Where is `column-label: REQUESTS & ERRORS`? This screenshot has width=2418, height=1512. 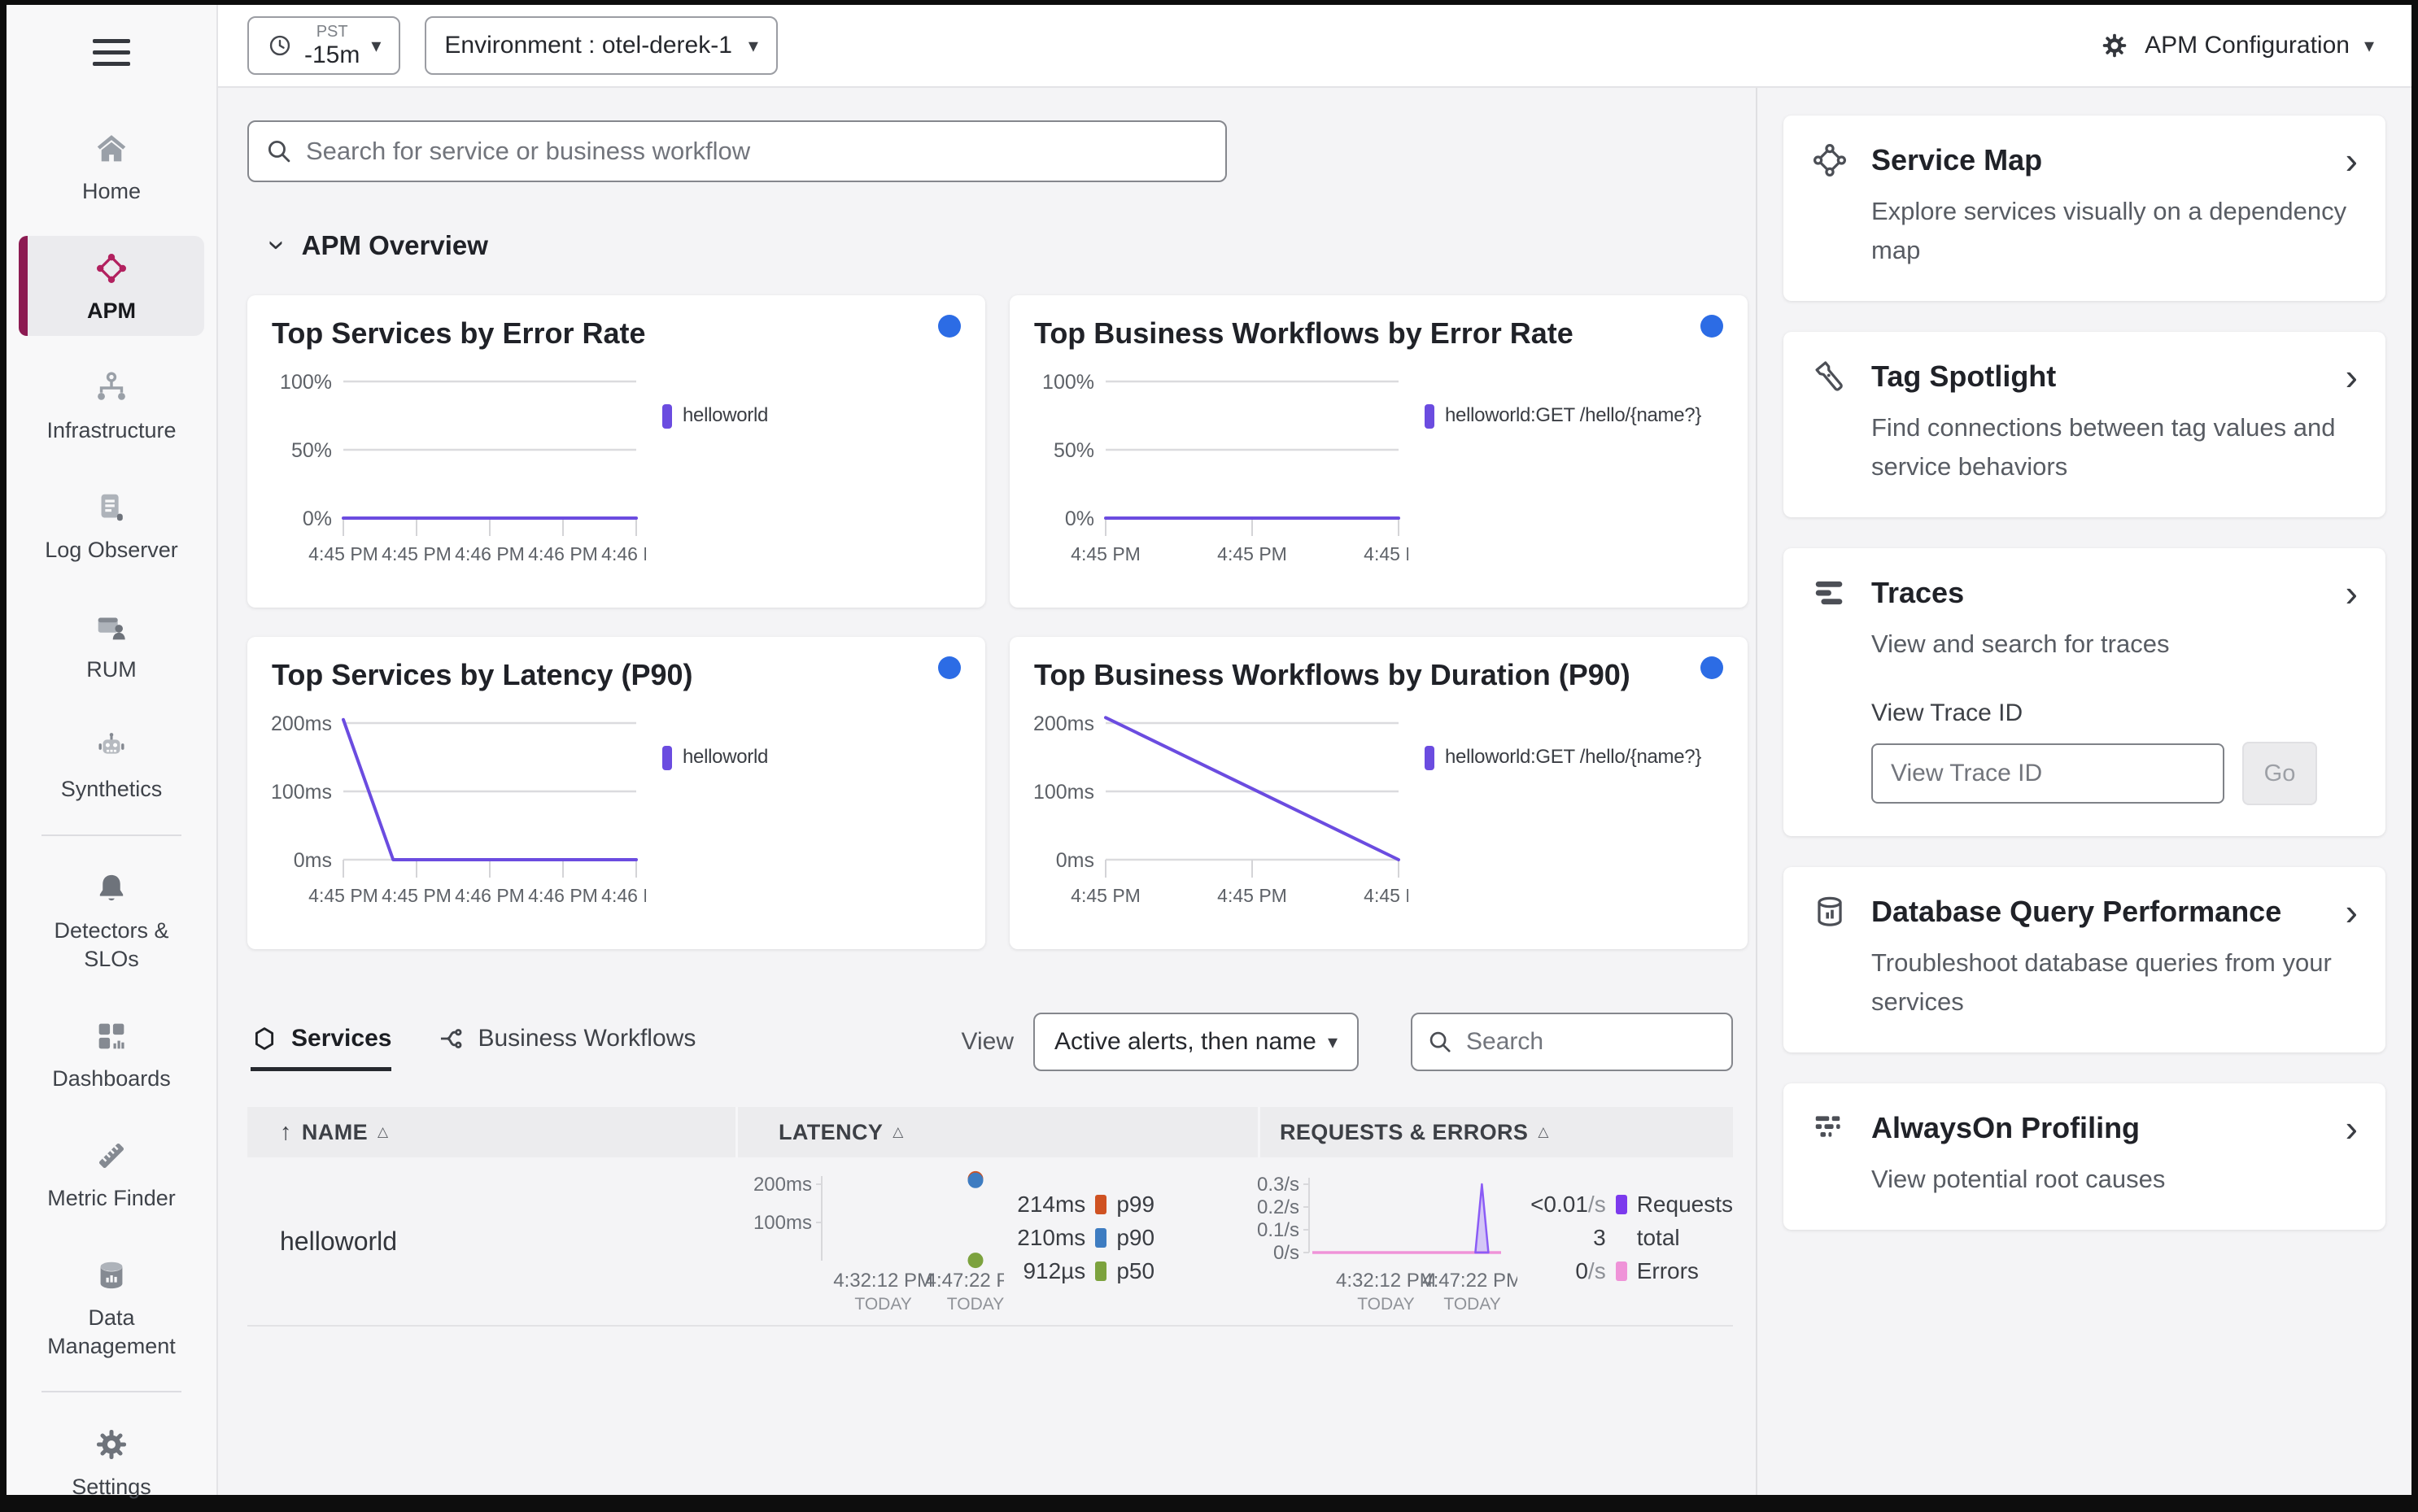
column-label: REQUESTS & ERRORS is located at coordinates (1404, 1131).